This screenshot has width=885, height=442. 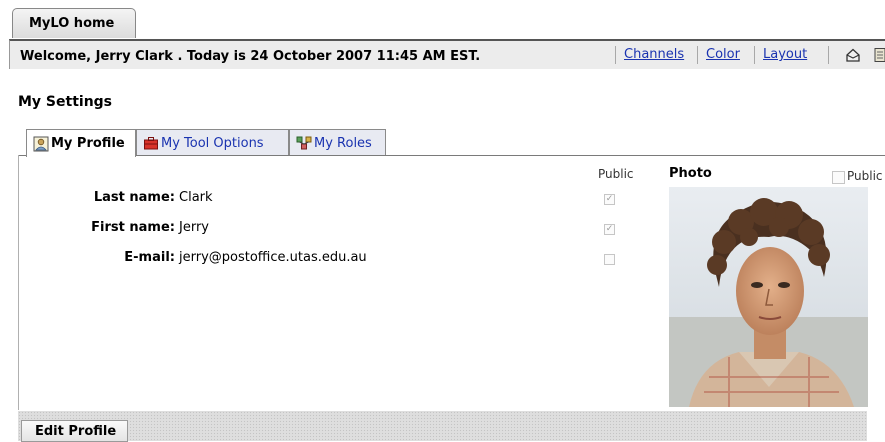 I want to click on first-name-label: First name:, so click(x=133, y=227).